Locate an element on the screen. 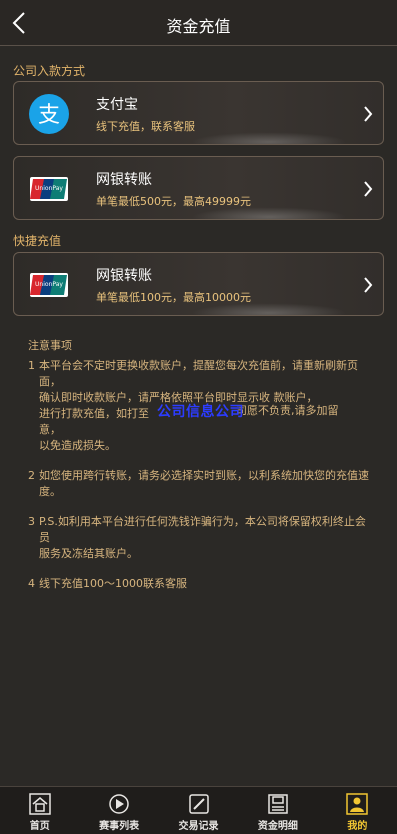 This screenshot has height=834, width=397. payment-option-desc: 单笔最低100元，最高10000元 is located at coordinates (173, 297).